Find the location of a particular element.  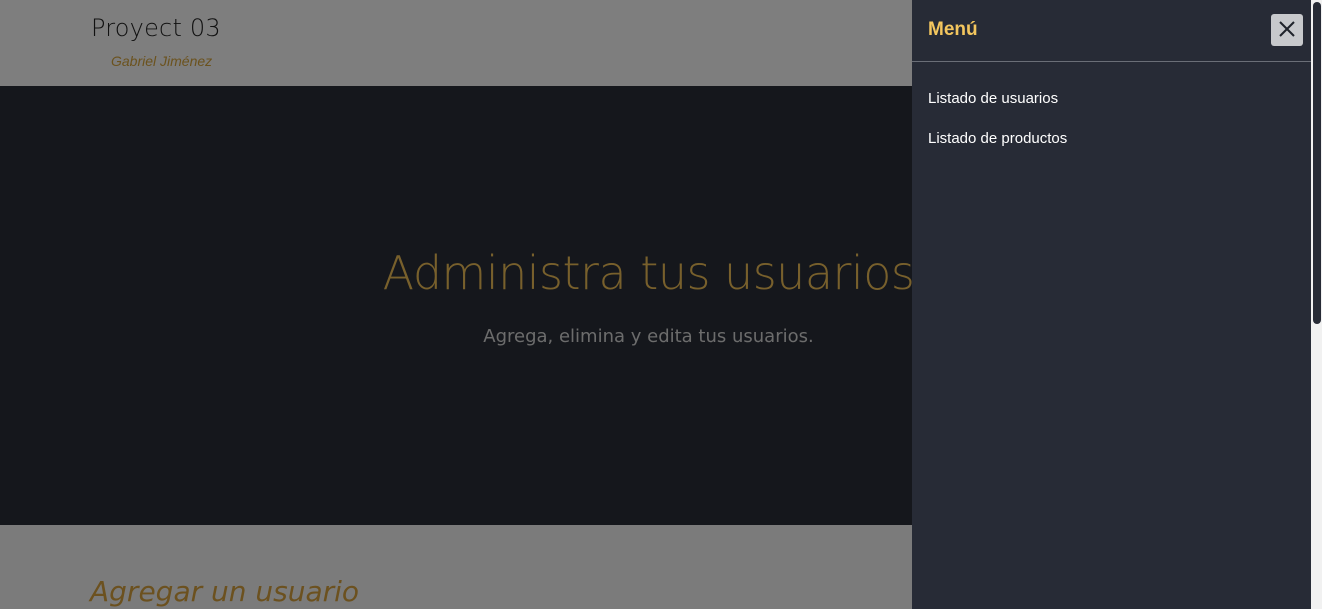

menu-link-productos: Listado de productos is located at coordinates (997, 138).